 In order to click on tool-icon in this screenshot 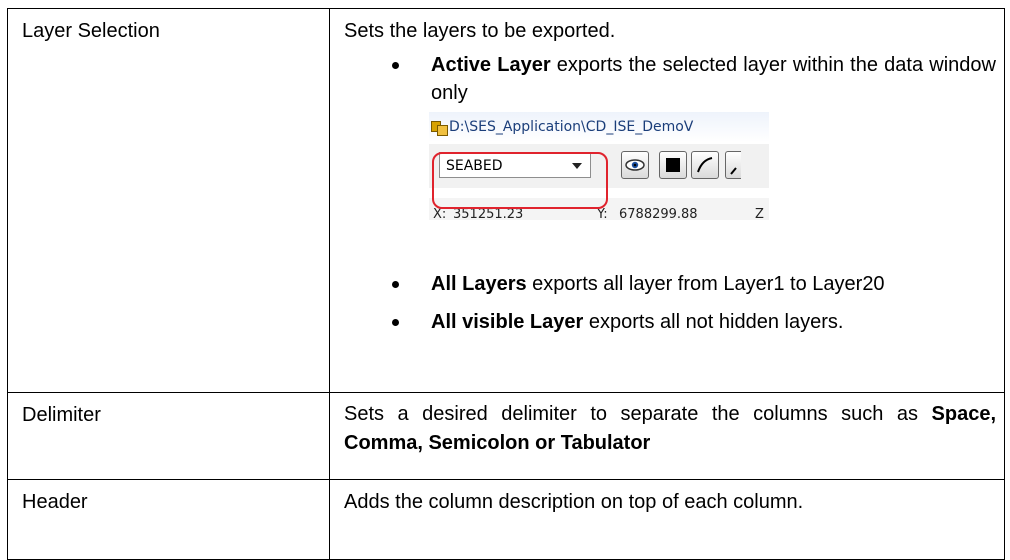, I will do `click(733, 171)`.